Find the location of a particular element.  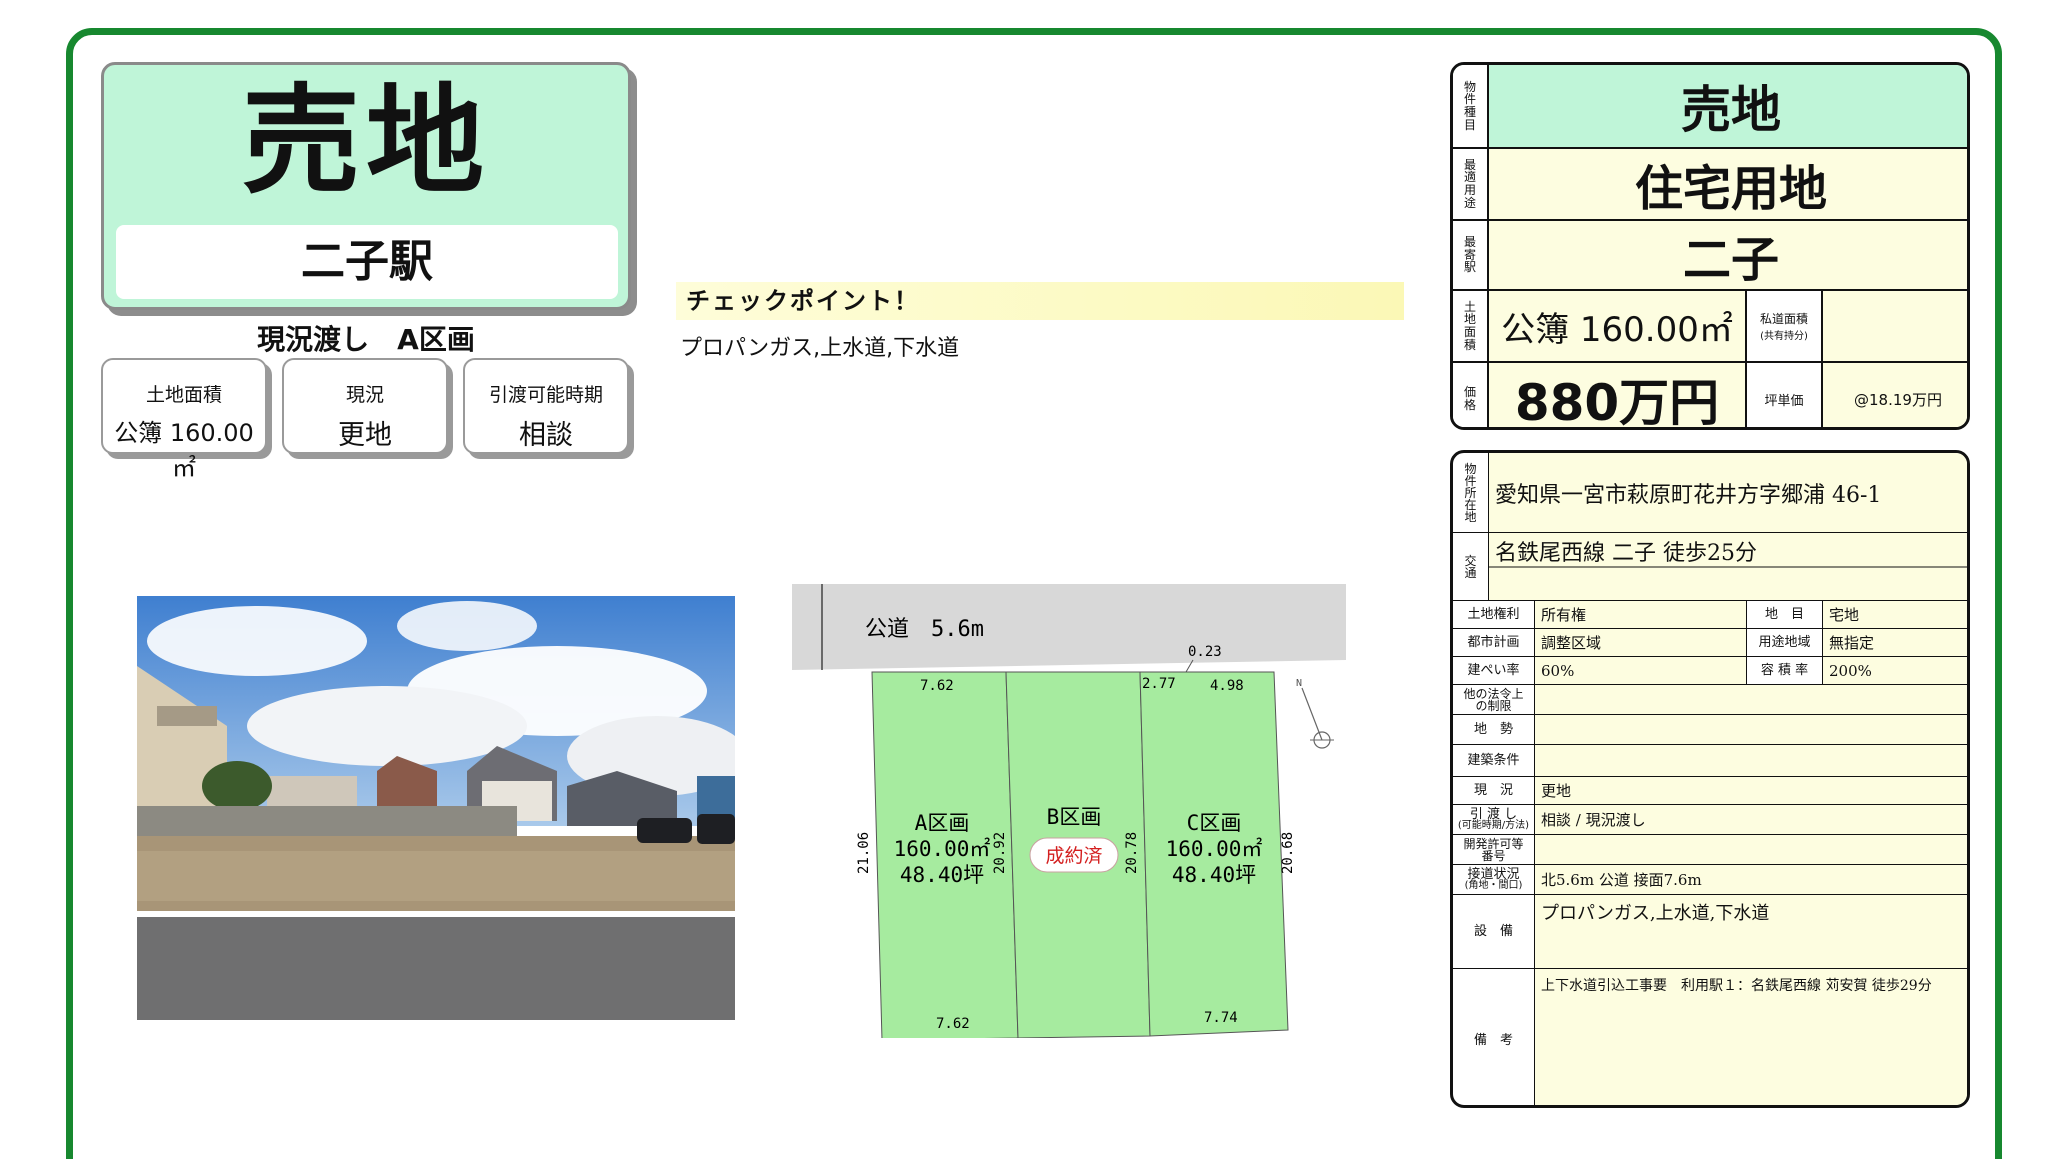

detail-row-road: 接道状況 (角地・間口) 北5.6m 公道 接面7.6m is located at coordinates (1710, 880).